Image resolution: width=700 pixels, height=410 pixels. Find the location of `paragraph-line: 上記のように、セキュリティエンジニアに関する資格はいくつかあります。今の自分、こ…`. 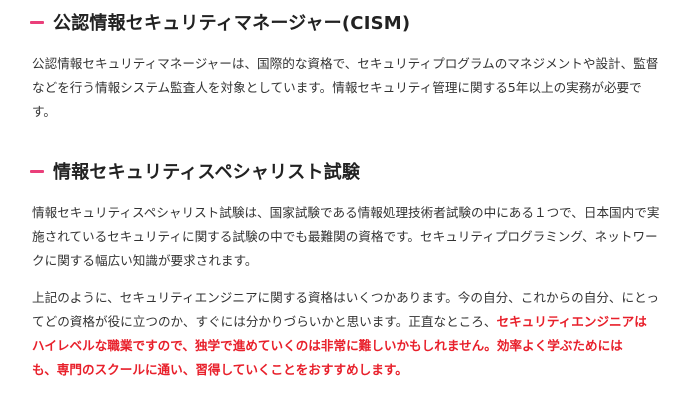

paragraph-line: 上記のように、セキュリティエンジニアに関する資格はいくつかあります。今の自分、こ… is located at coordinates (345, 297).